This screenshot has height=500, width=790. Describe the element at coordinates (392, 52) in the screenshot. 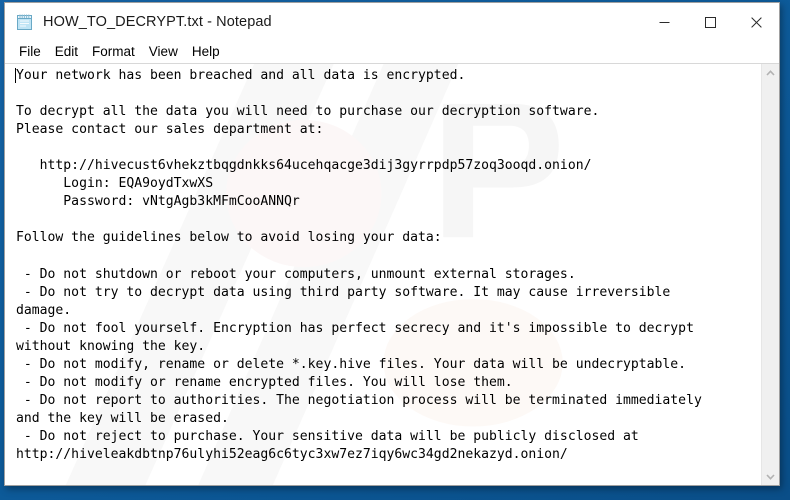

I see `menu-bar: File Edit Format View Help` at that location.